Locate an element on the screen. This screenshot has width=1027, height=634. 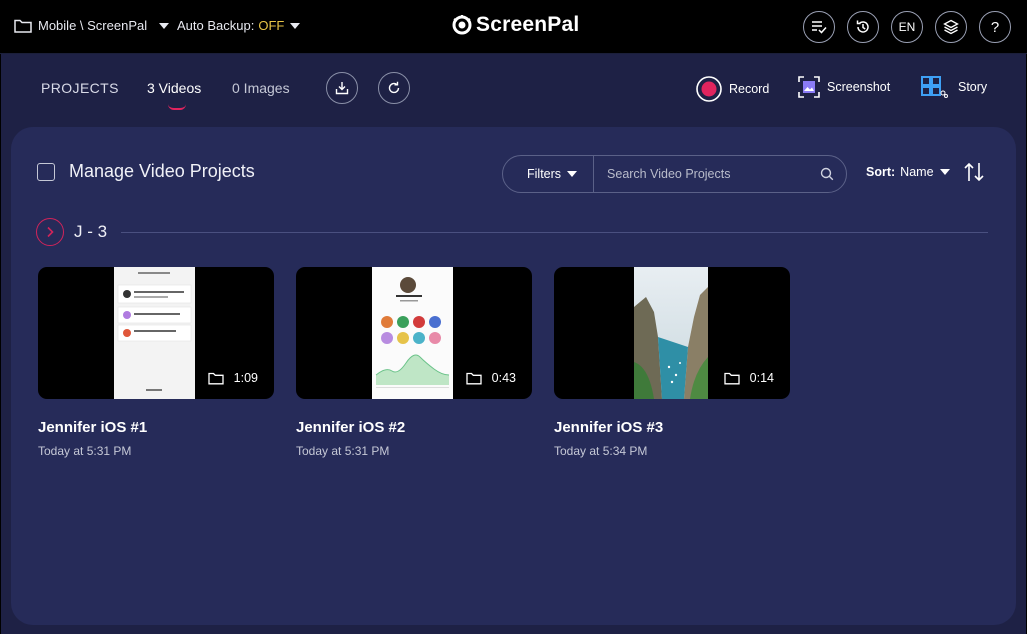
video-duration: 0:14 is located at coordinates (749, 378).